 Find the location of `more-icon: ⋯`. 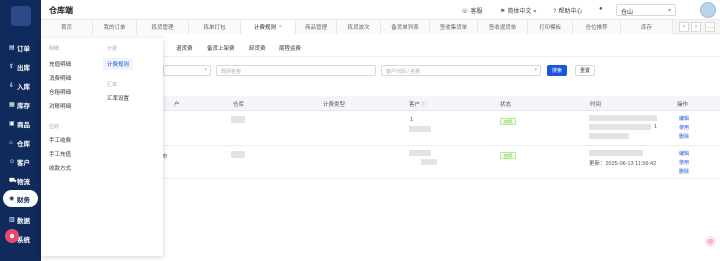

more-icon: ⋯ is located at coordinates (710, 27).